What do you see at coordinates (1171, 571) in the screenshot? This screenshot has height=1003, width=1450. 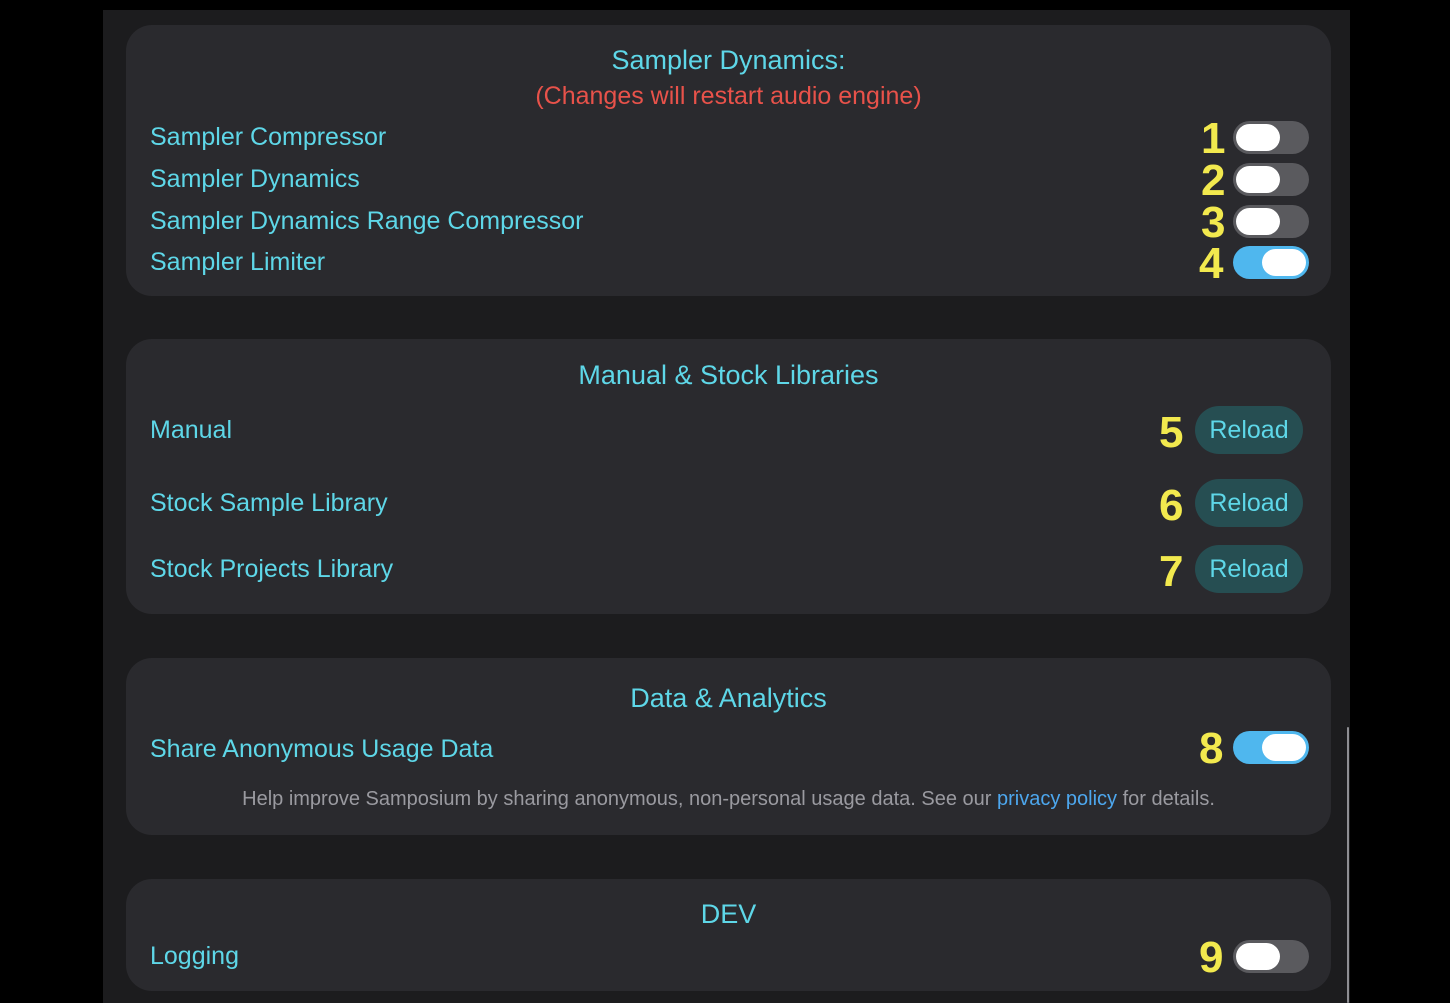 I see `marker-7: 7` at bounding box center [1171, 571].